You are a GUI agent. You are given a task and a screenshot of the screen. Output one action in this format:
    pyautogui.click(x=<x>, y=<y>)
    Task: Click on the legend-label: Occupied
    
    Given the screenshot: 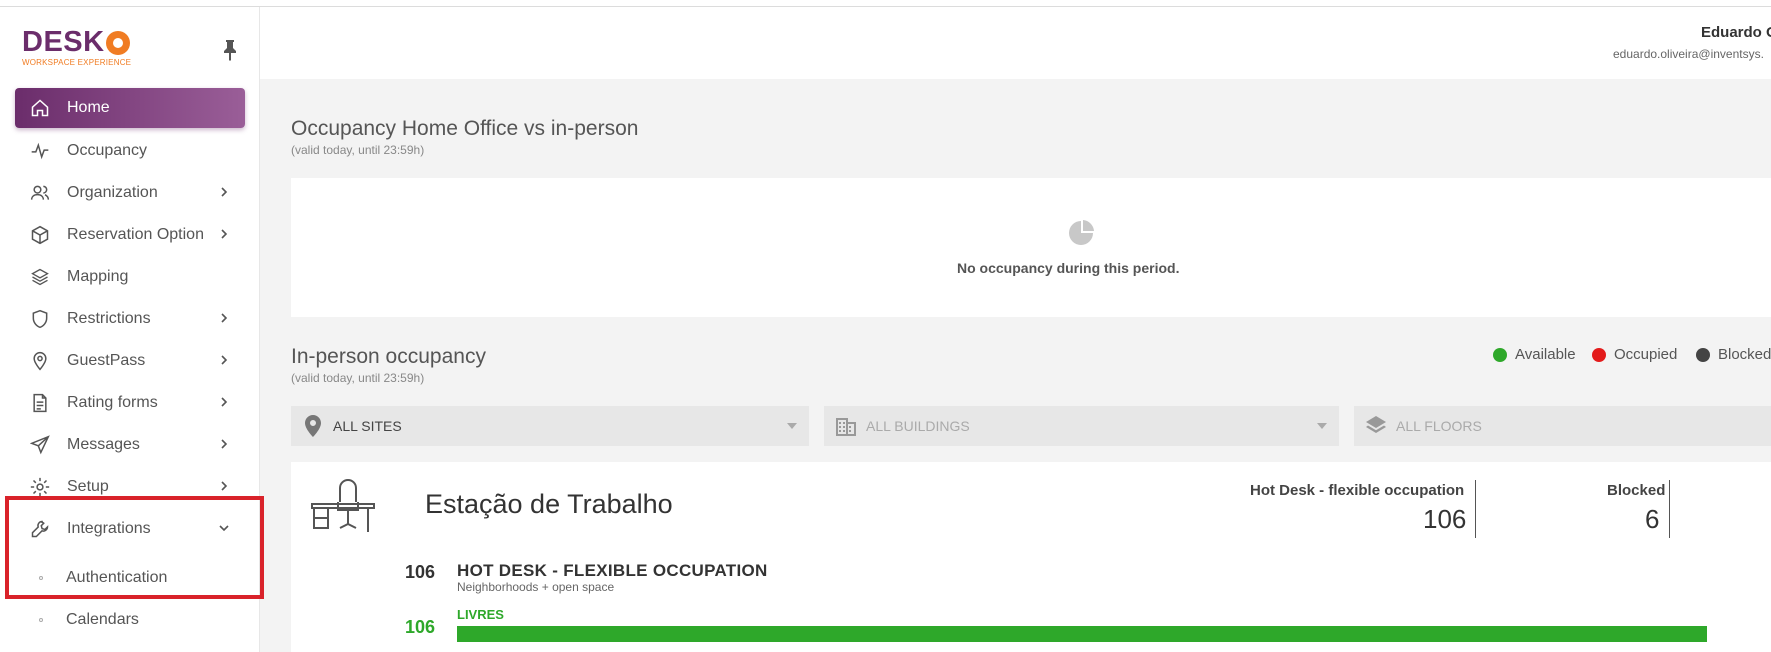 What is the action you would take?
    pyautogui.click(x=1646, y=354)
    